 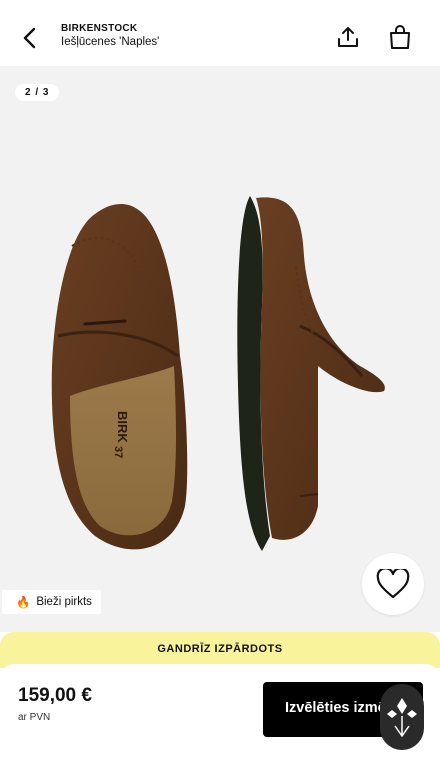 I want to click on share-icon, so click(x=348, y=37).